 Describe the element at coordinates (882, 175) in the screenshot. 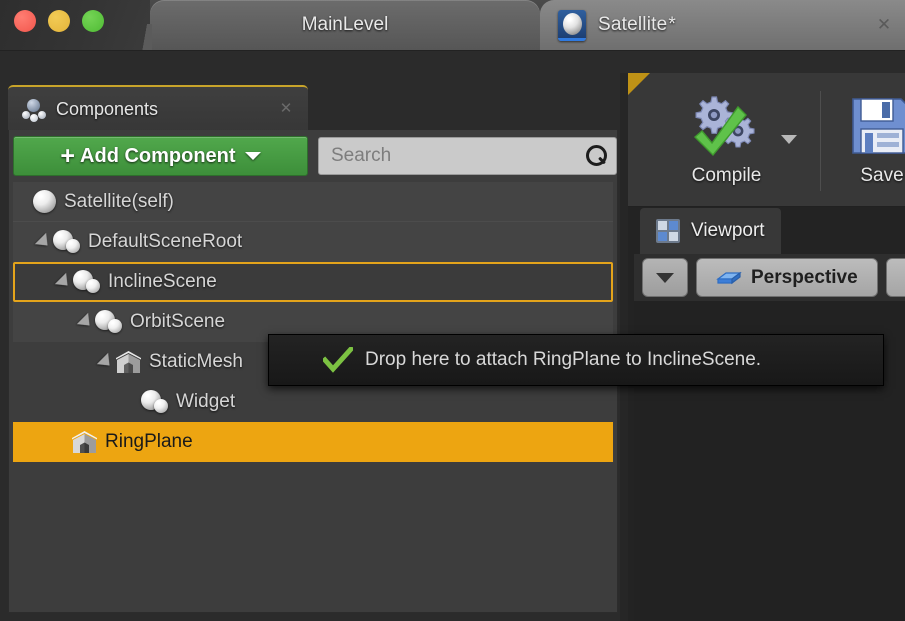

I see `save-label: Save` at that location.